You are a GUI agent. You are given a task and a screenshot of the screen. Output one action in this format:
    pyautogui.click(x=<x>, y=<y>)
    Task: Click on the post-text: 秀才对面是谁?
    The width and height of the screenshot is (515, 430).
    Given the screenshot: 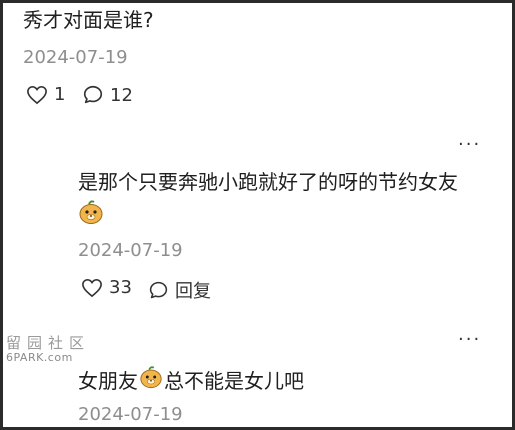 What is the action you would take?
    pyautogui.click(x=88, y=20)
    